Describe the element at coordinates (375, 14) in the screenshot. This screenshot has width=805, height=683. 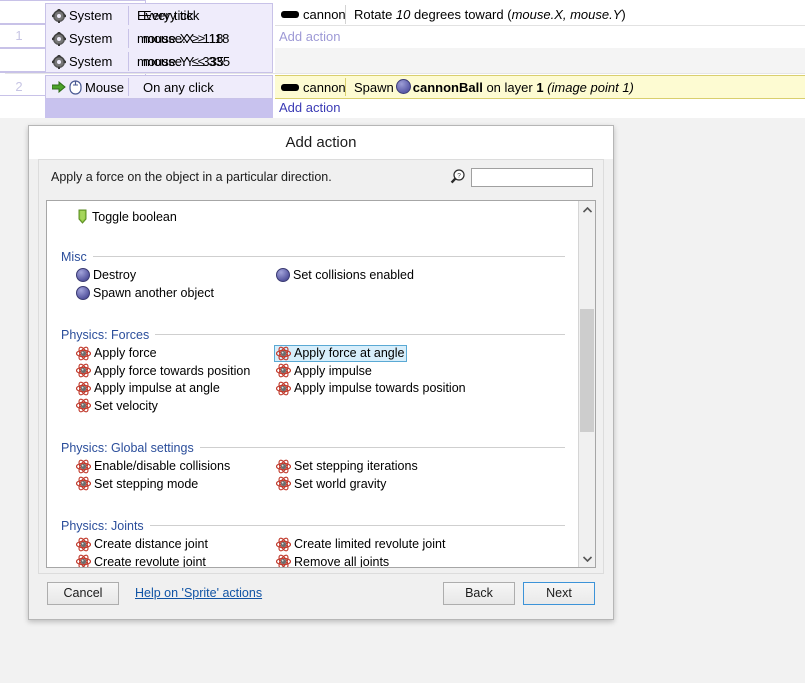
I see `action-verb: Rotate` at that location.